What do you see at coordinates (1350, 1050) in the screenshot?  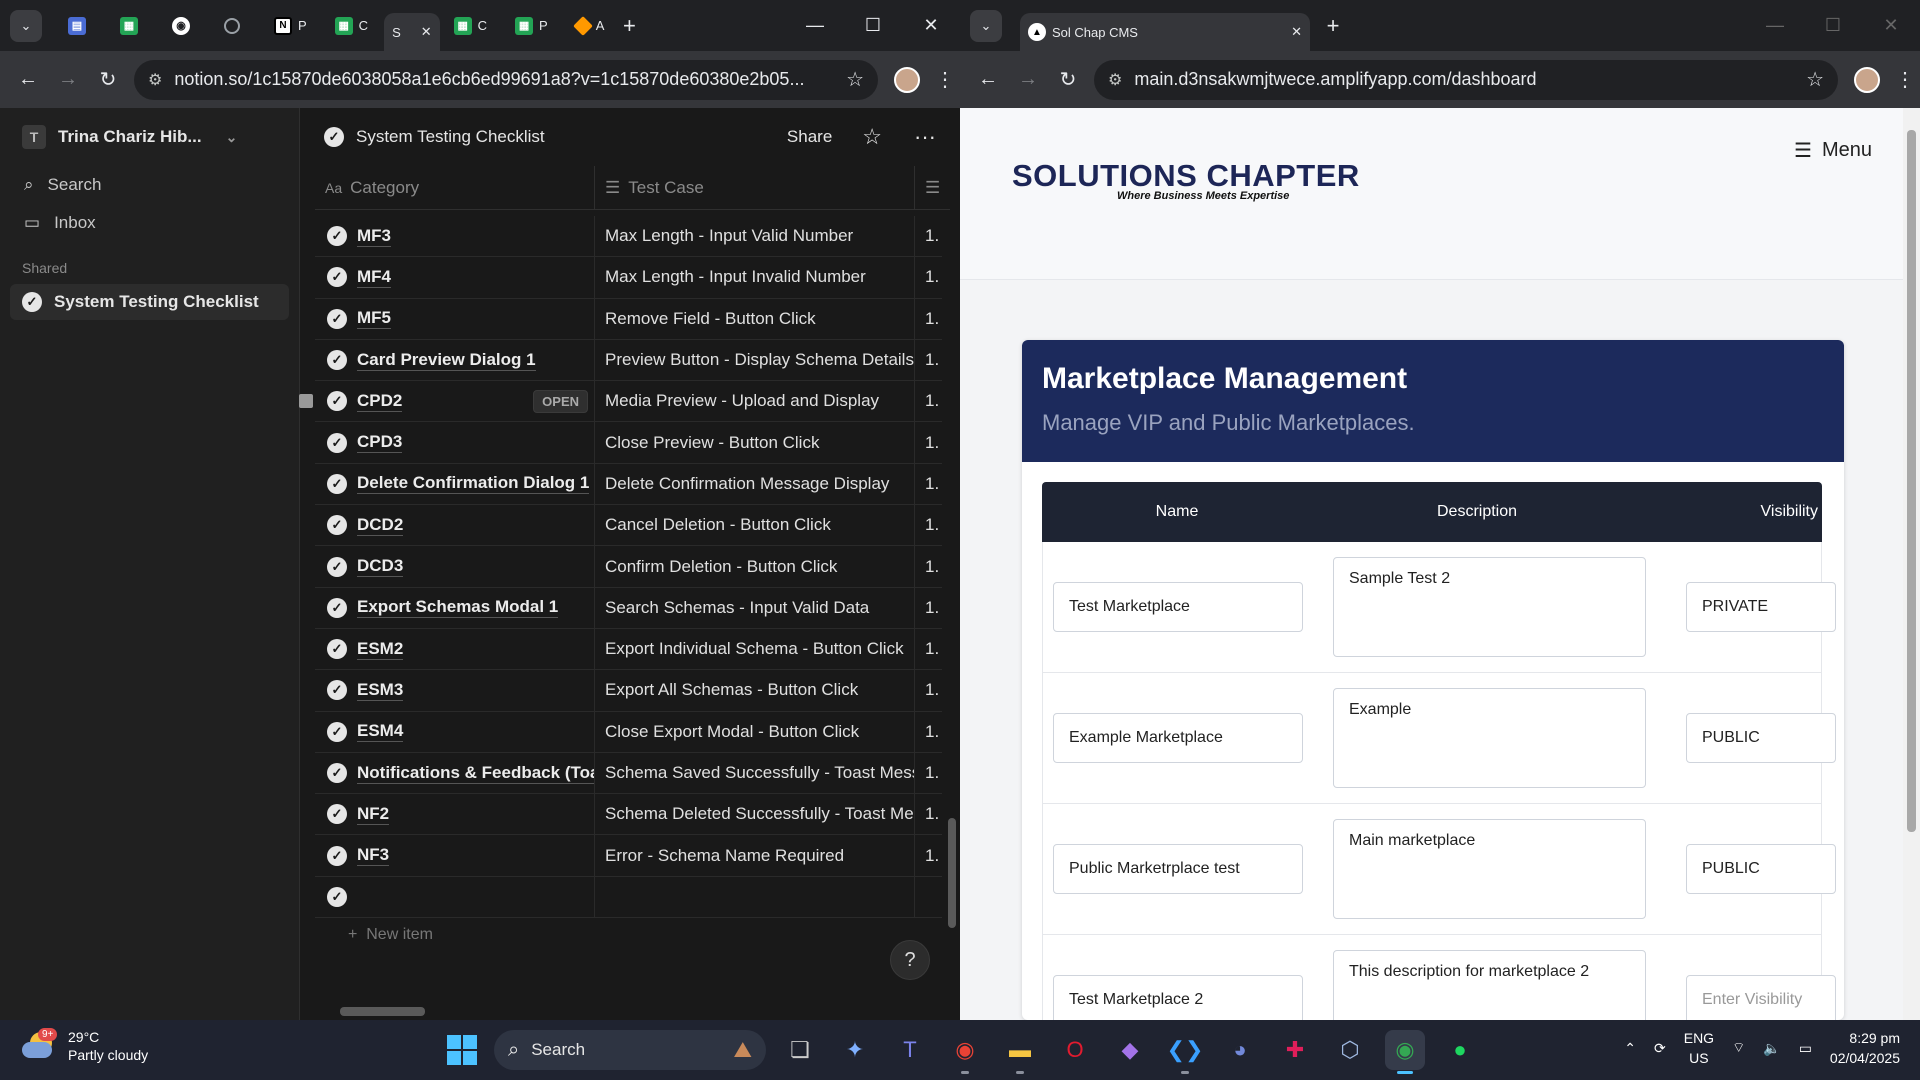 I see `virtualbox-icon: ⬡` at bounding box center [1350, 1050].